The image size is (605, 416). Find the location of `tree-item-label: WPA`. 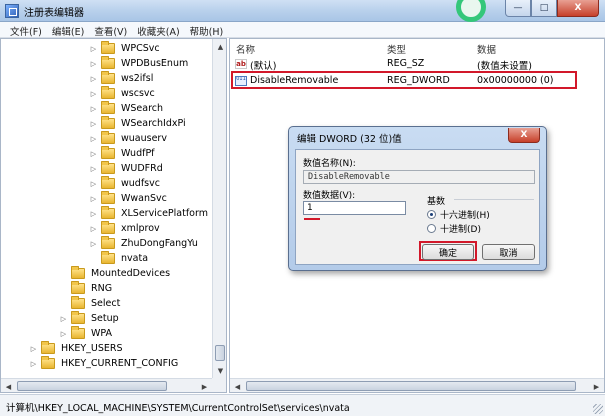

tree-item-label: WPA is located at coordinates (102, 333).